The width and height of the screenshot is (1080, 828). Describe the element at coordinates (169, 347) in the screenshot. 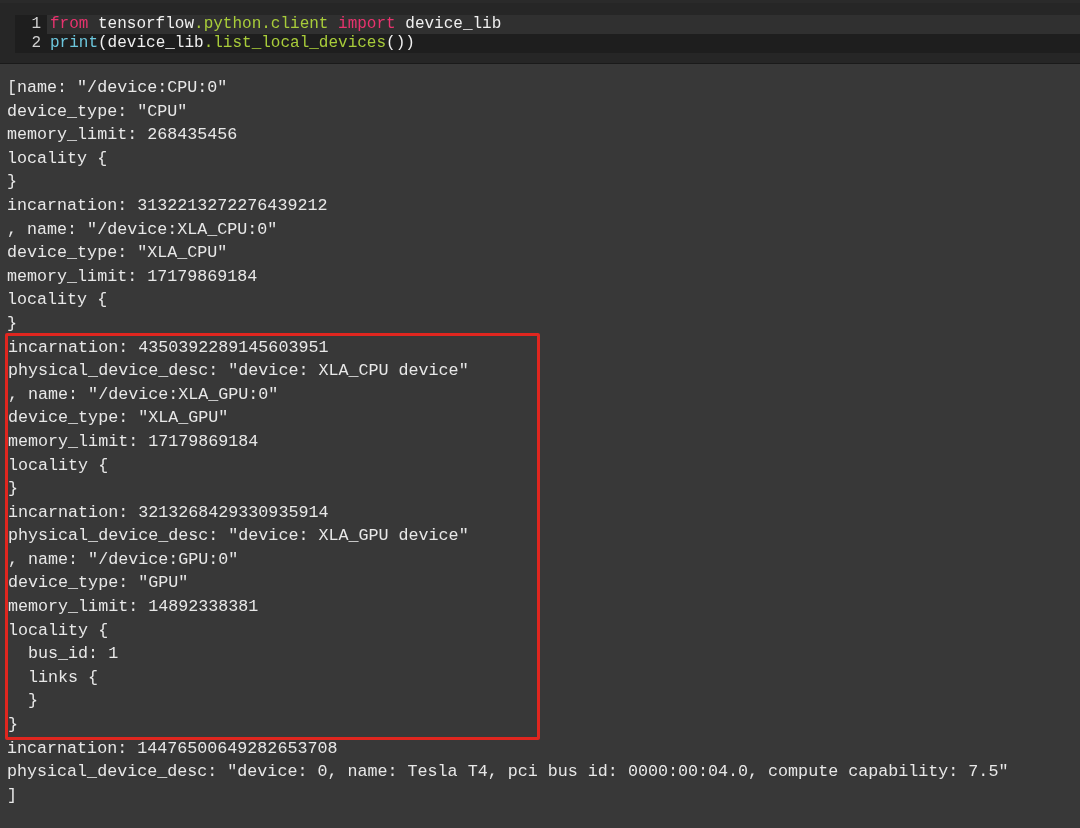

I see `output-line: incarnation: 4350392289145603951` at that location.